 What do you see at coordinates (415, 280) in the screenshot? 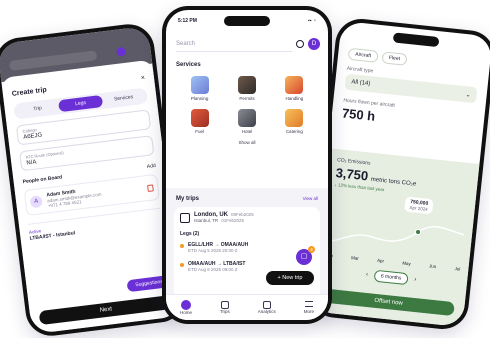
I see `chevron-right-icon: ›` at bounding box center [415, 280].